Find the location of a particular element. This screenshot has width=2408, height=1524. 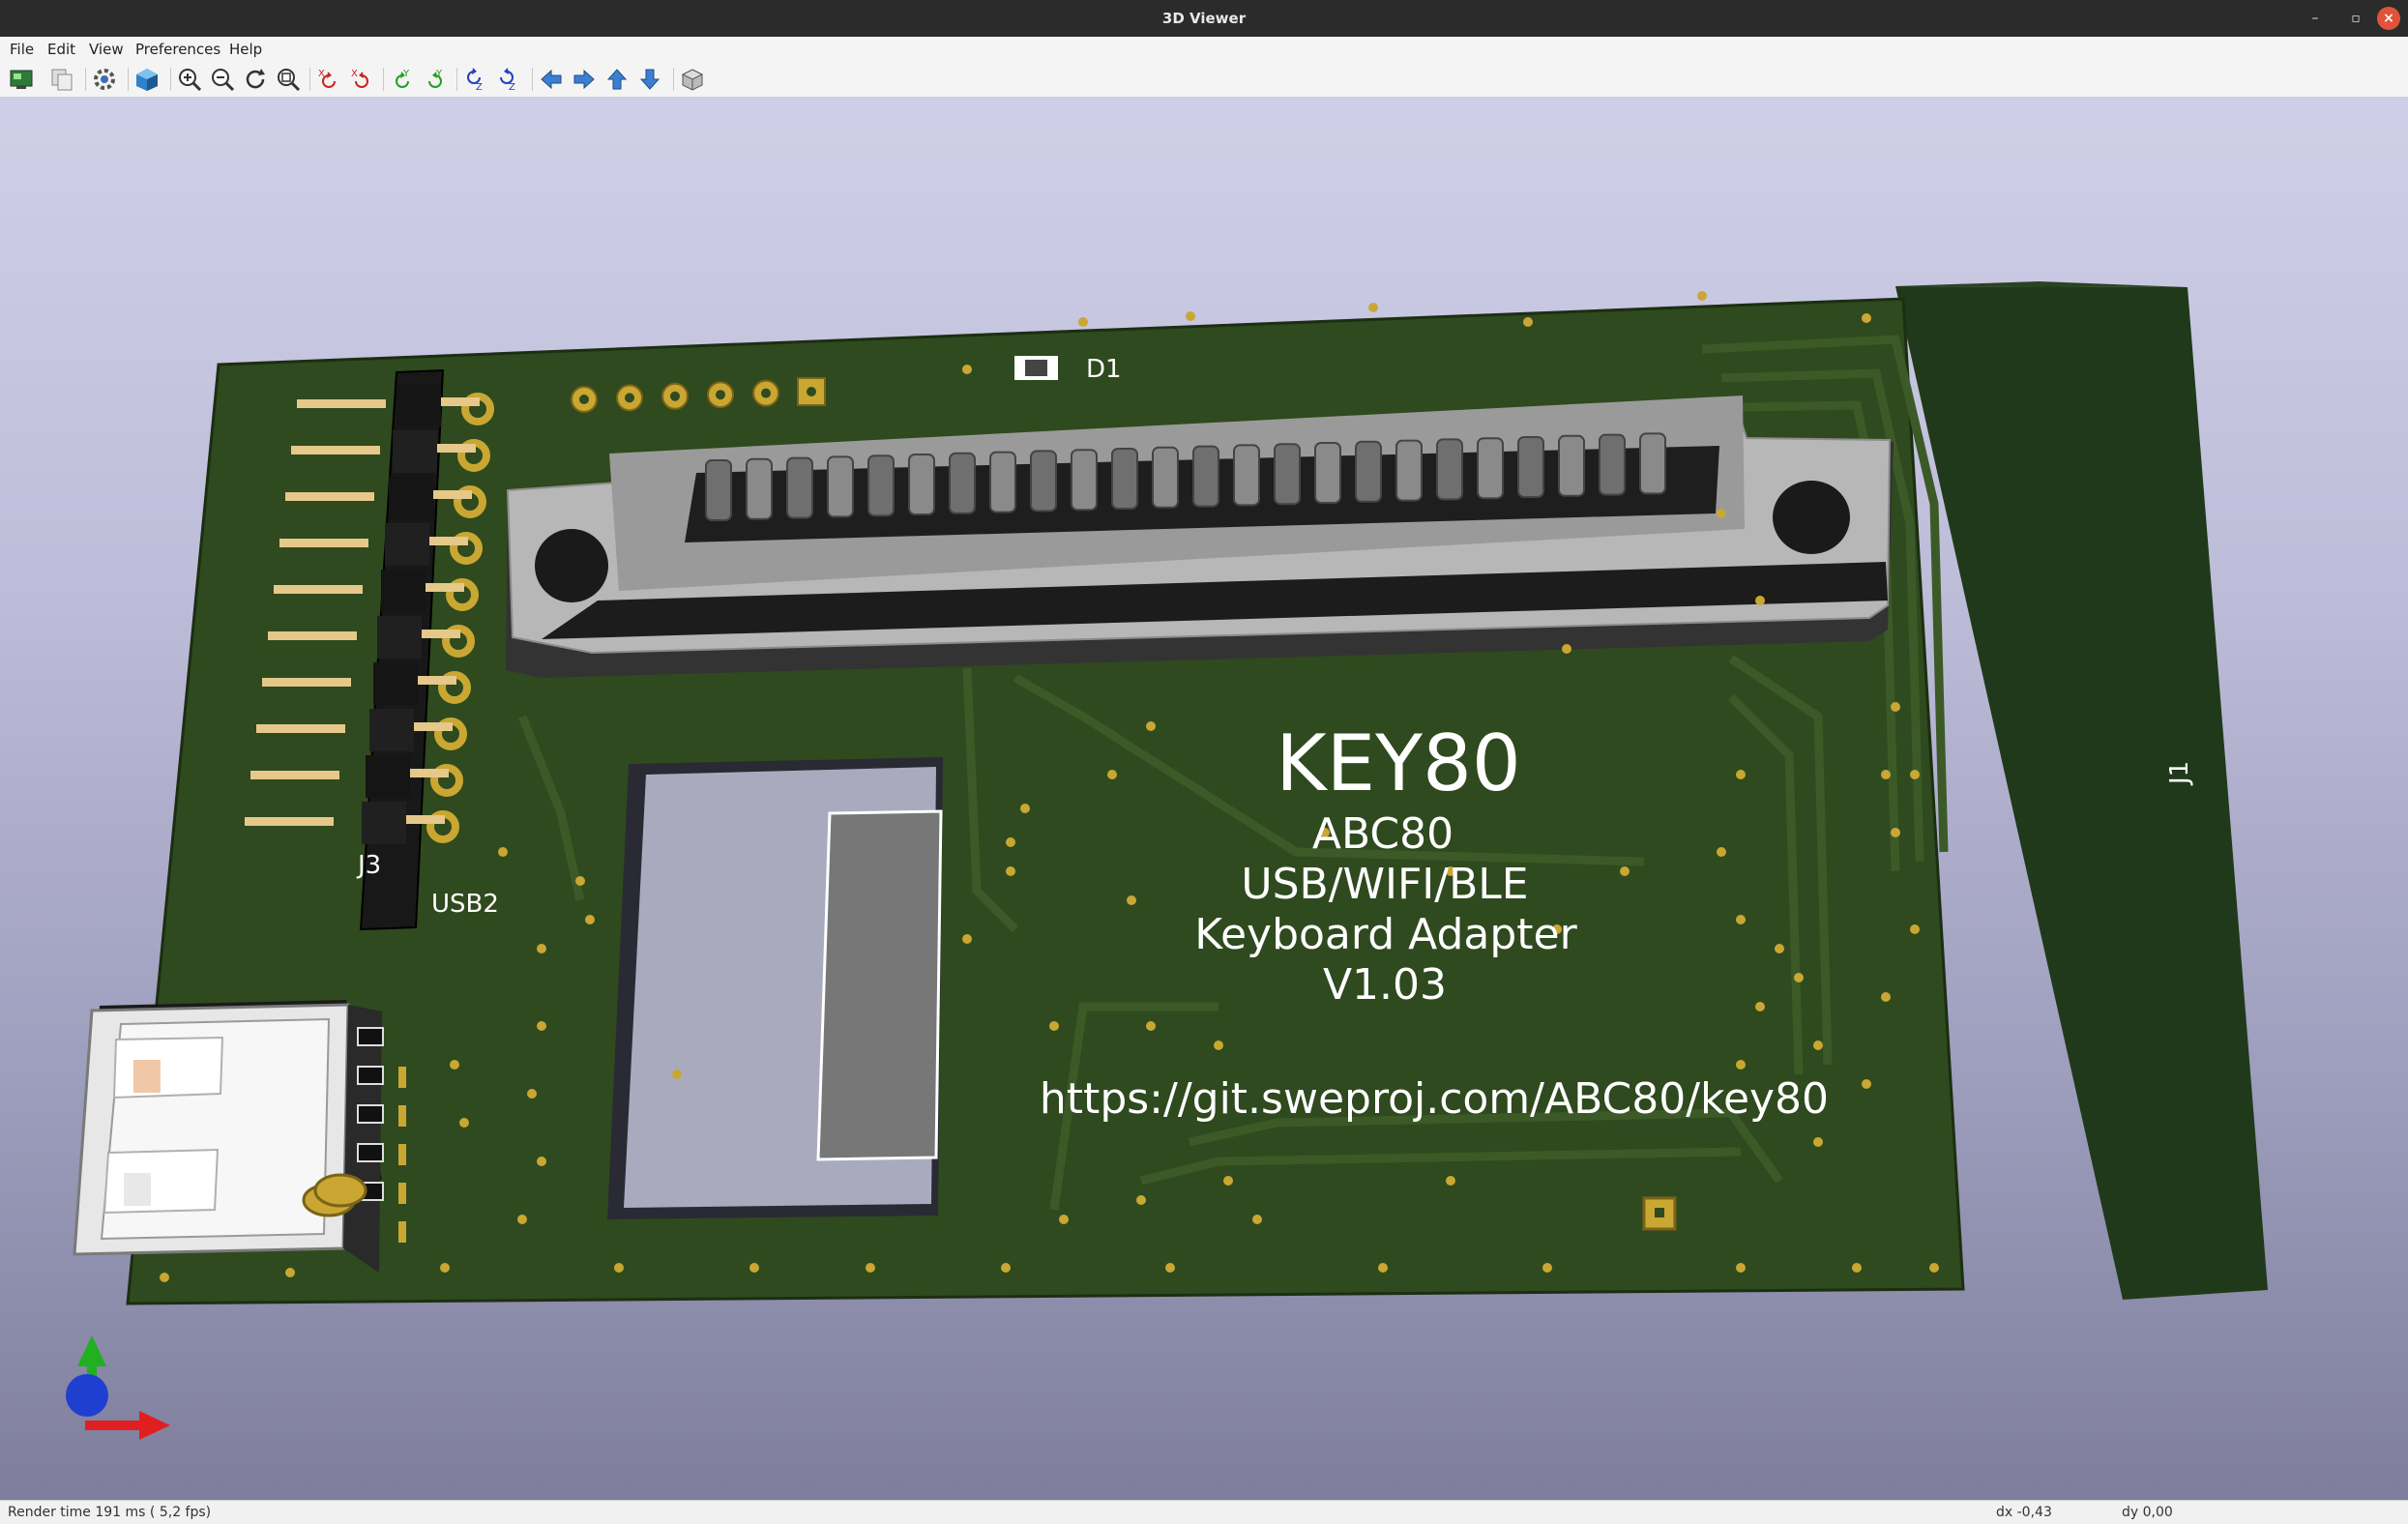

menu-view: View is located at coordinates (106, 49).